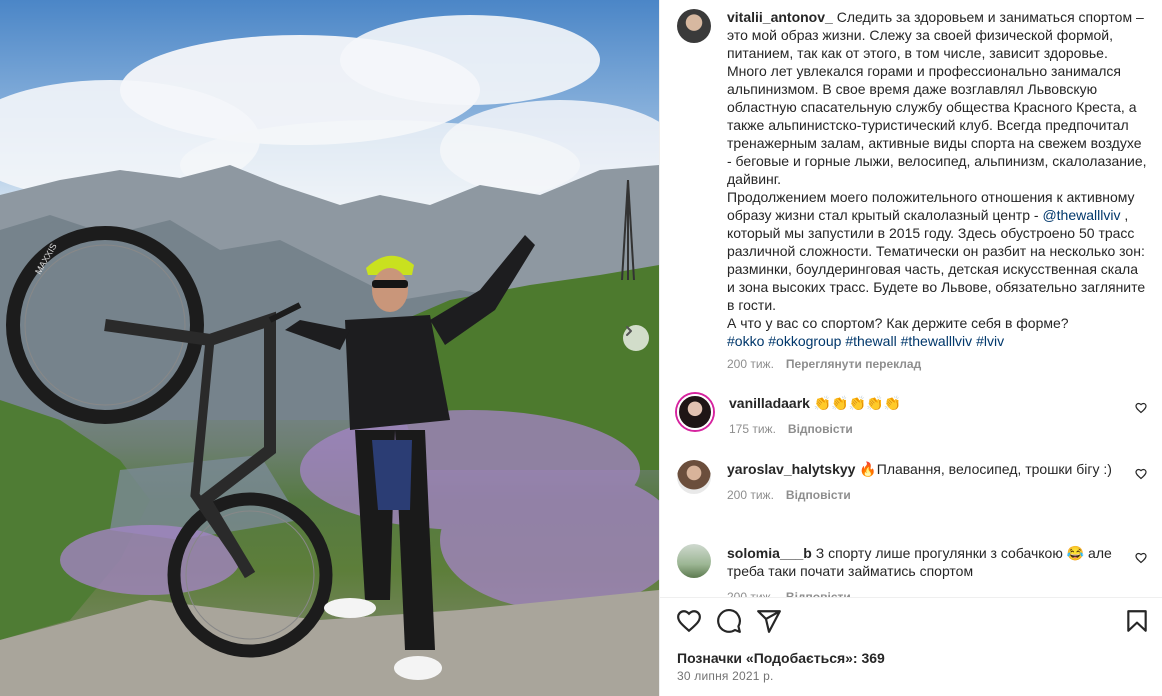 The width and height of the screenshot is (1162, 696). I want to click on author-avatar, so click(694, 26).